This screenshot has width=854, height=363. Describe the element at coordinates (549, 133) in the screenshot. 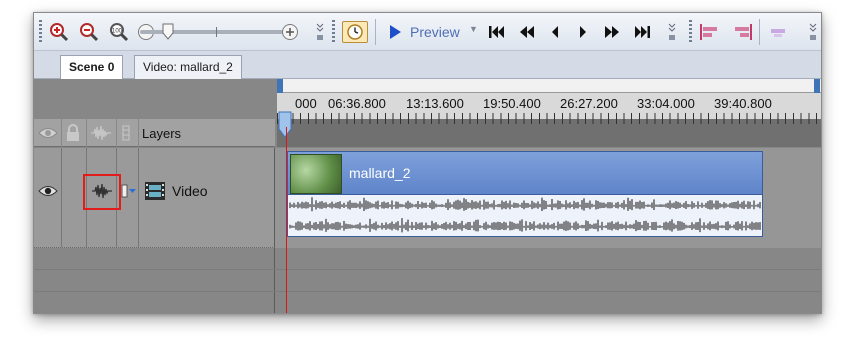

I see `ruler-lower-band` at that location.